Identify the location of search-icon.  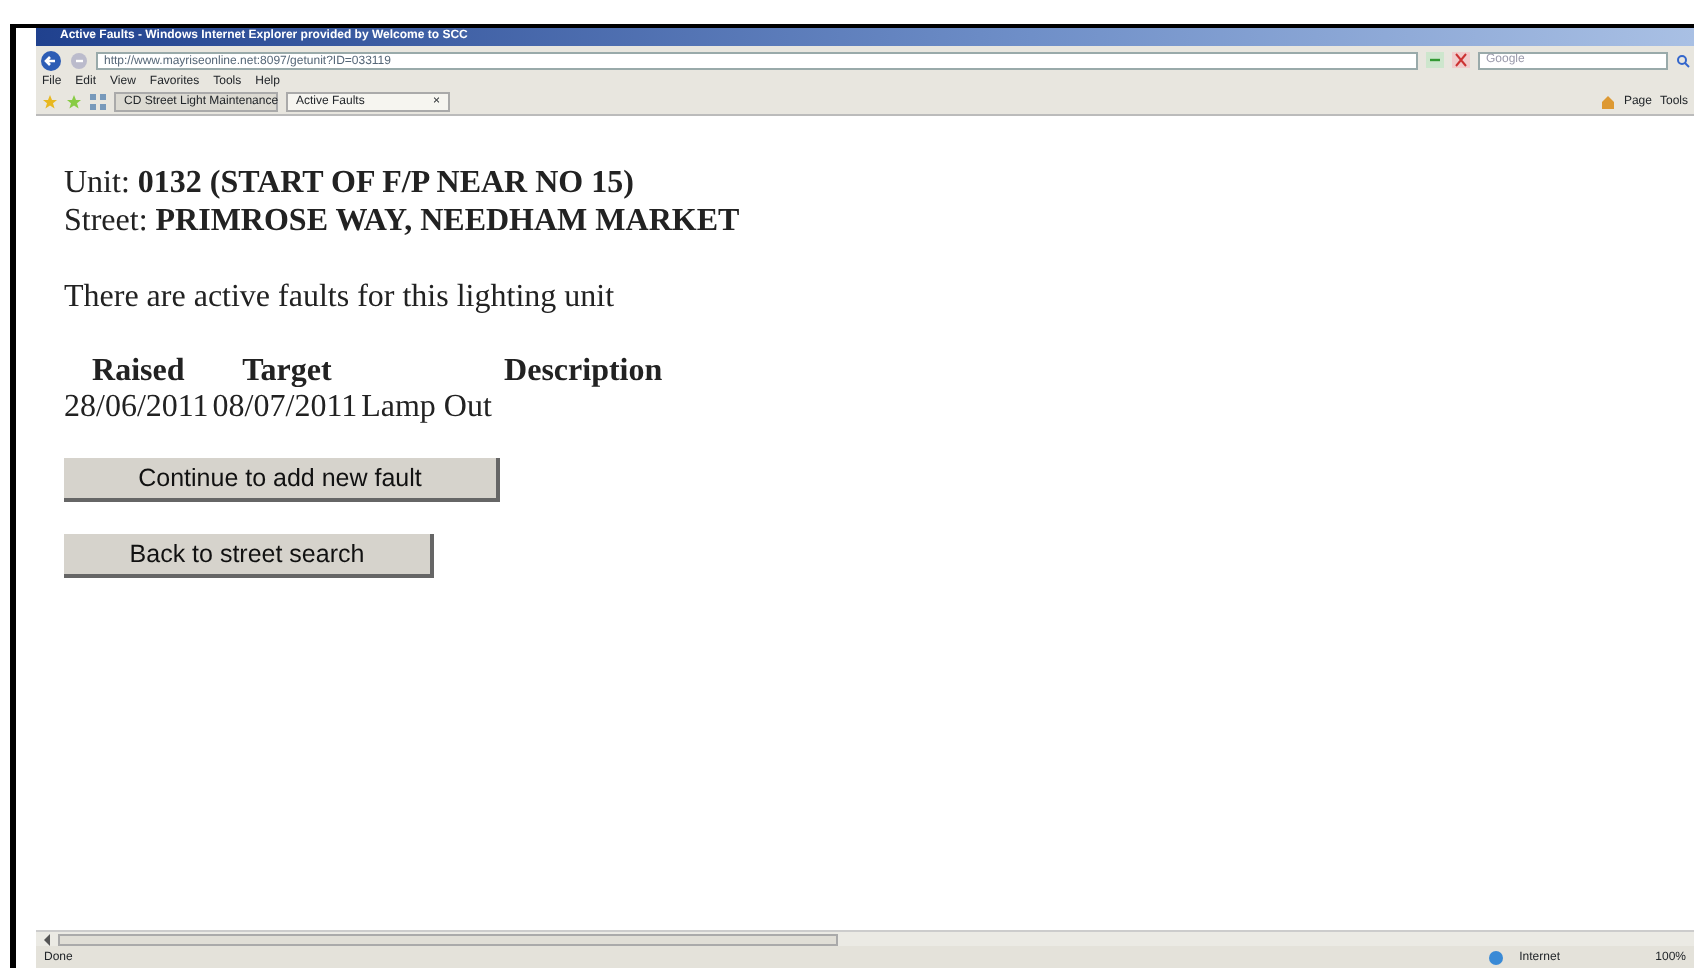
(1683, 60).